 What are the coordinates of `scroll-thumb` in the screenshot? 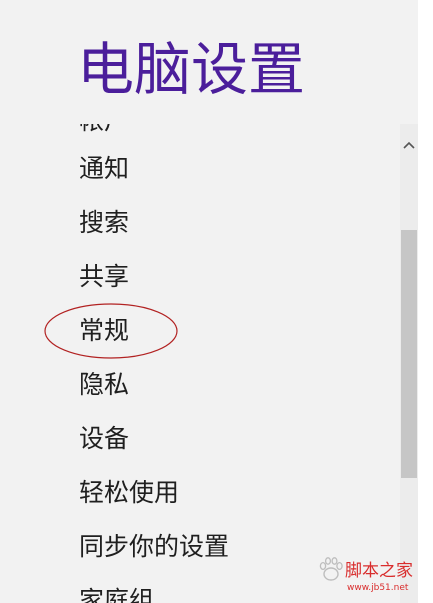 It's located at (409, 354).